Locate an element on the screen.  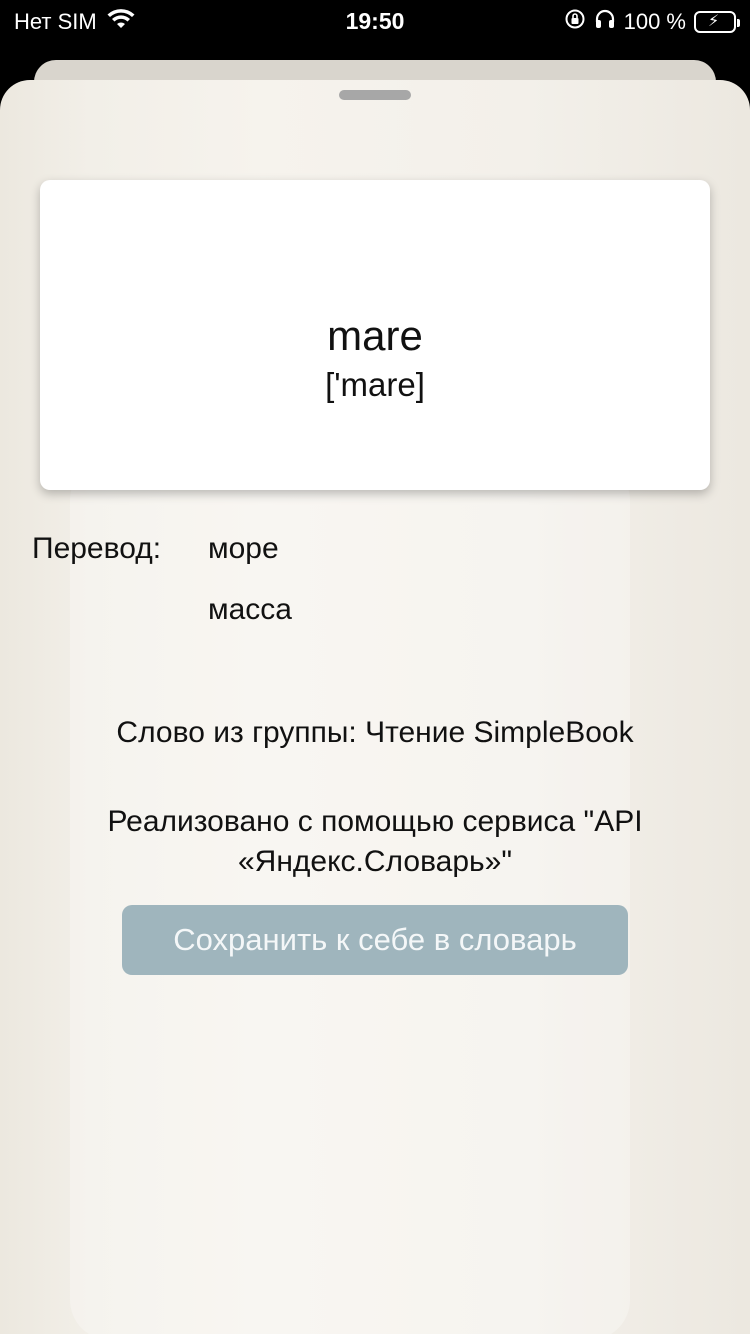
save-to-dictionary-button: Сохранить к себе в словарь is located at coordinates (375, 940).